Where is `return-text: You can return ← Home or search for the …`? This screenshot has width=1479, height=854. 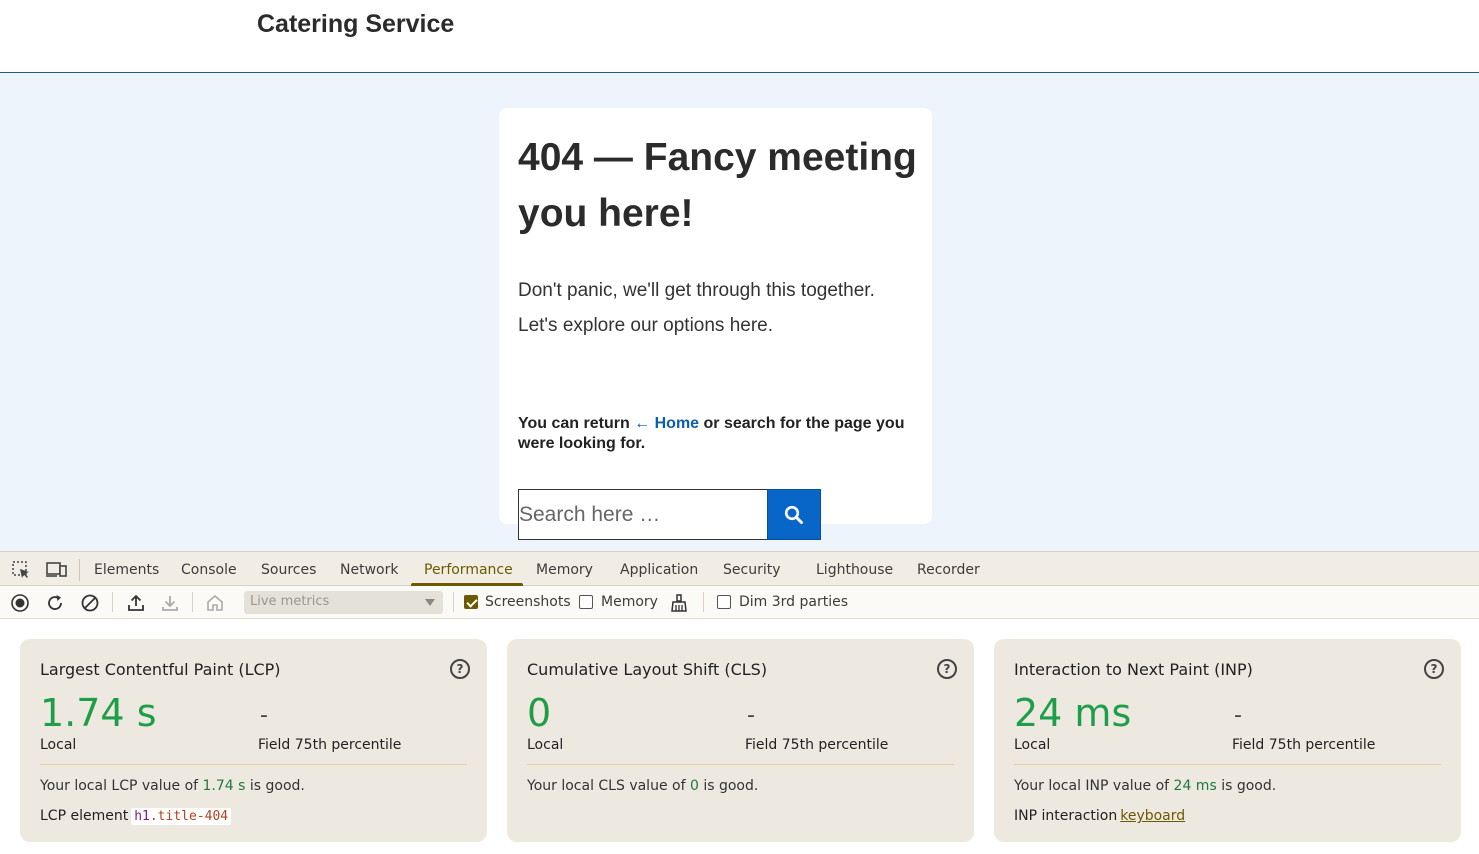
return-text: You can return ← Home or search for the … is located at coordinates (718, 434).